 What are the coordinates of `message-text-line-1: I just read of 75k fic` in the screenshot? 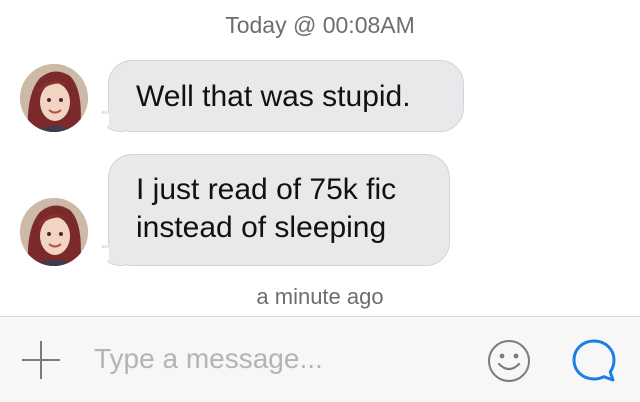 It's located at (266, 189).